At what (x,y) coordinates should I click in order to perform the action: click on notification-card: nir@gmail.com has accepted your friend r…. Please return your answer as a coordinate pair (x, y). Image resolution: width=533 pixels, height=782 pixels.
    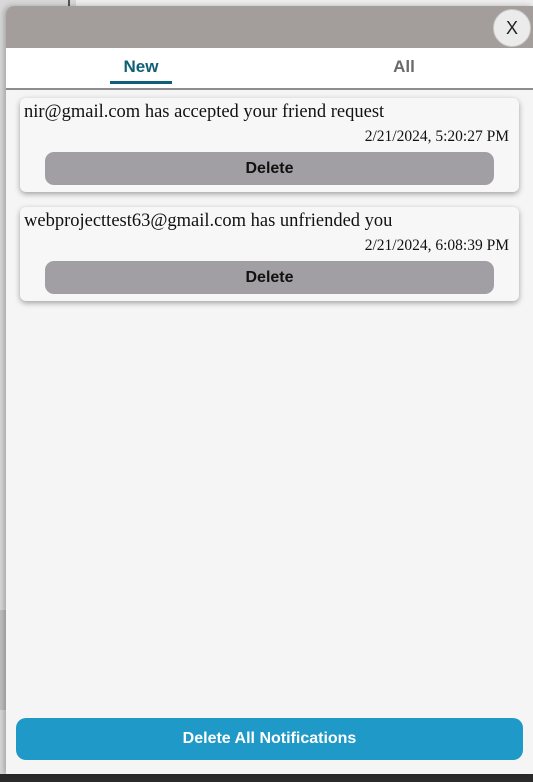
    Looking at the image, I should click on (269, 145).